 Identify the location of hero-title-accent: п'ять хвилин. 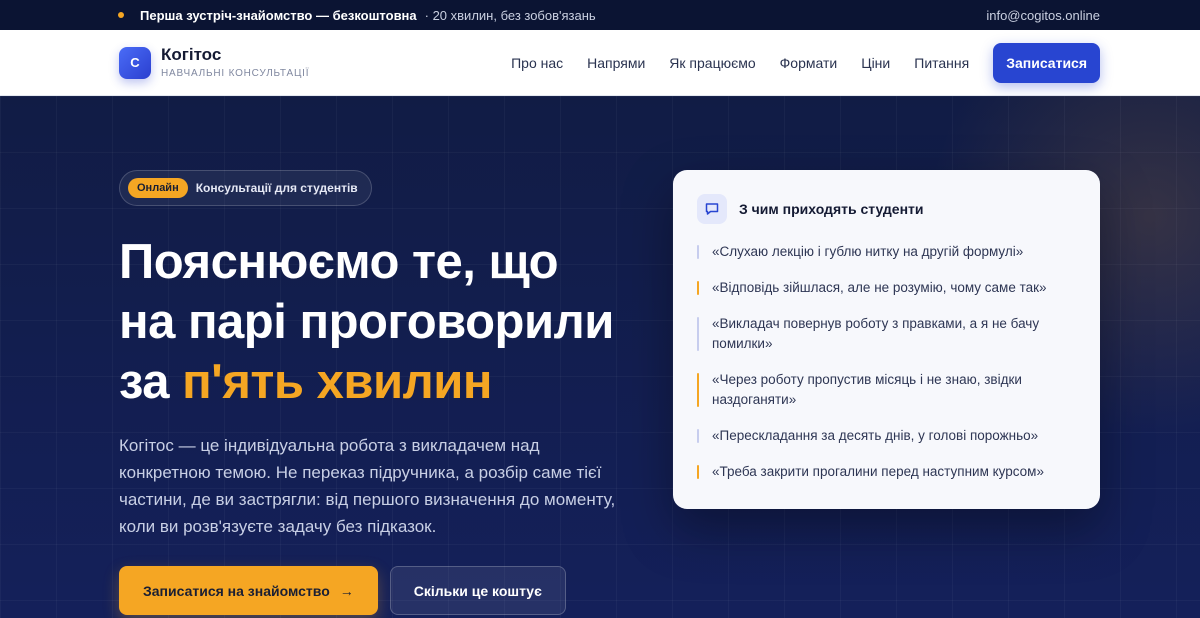
(337, 382).